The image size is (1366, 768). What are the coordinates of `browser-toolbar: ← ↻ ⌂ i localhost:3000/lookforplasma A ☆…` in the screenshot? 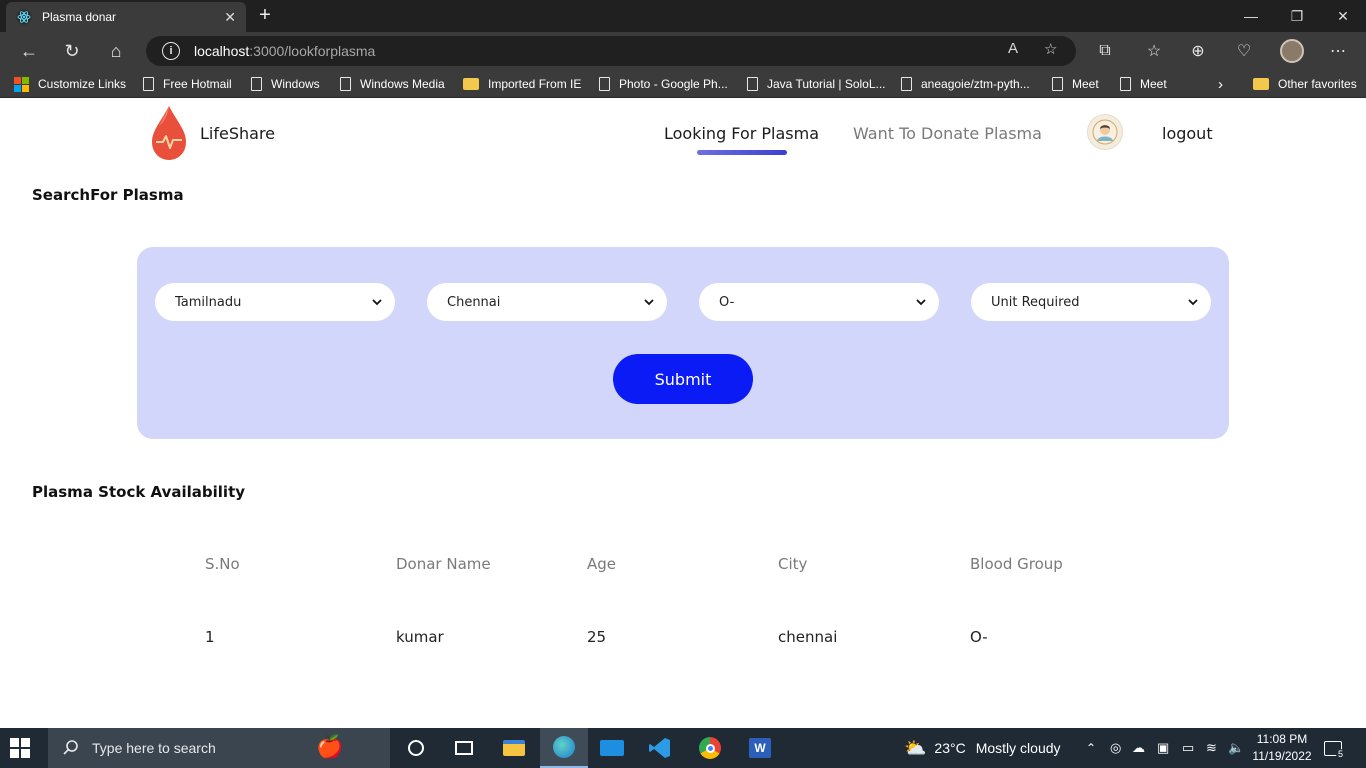 It's located at (683, 51).